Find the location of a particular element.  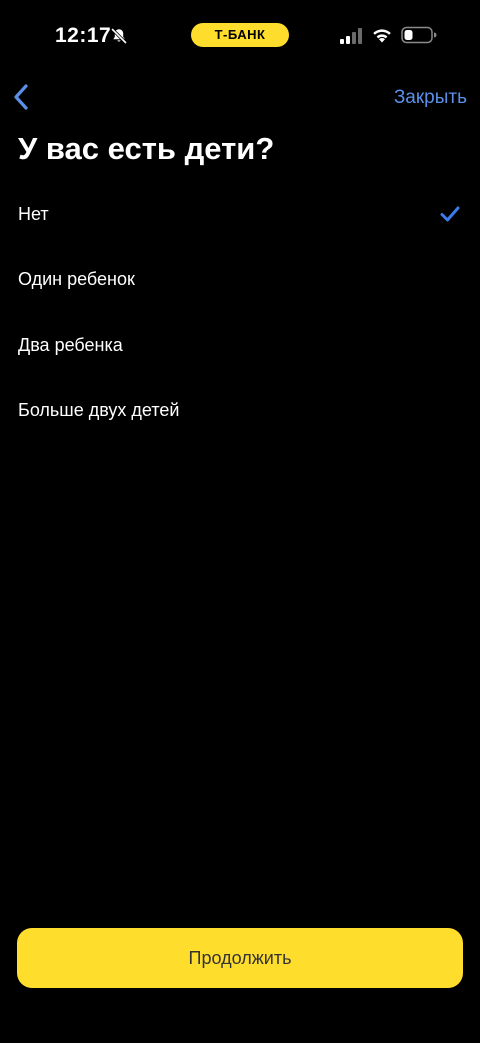

option-label: Больше двух детей is located at coordinates (99, 410).